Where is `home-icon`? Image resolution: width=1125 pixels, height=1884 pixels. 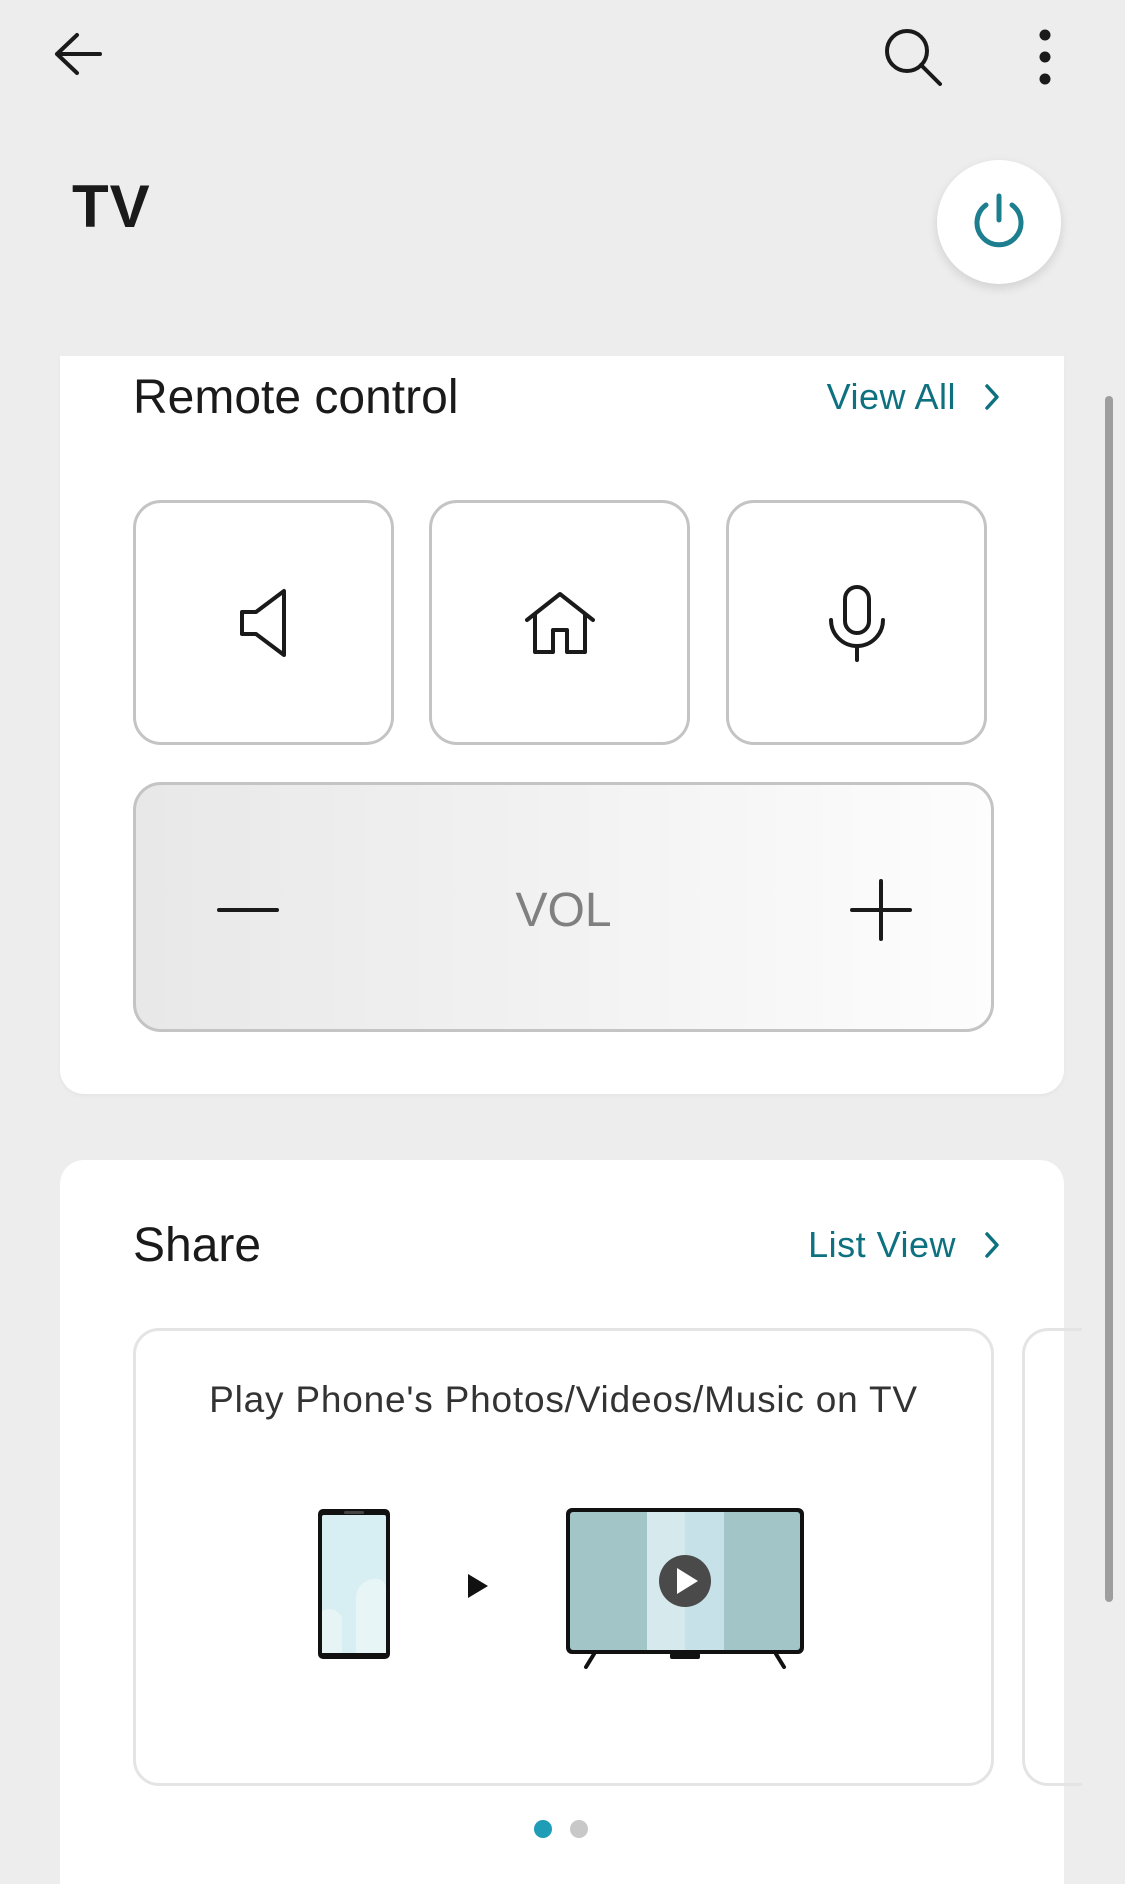
home-icon is located at coordinates (559, 622).